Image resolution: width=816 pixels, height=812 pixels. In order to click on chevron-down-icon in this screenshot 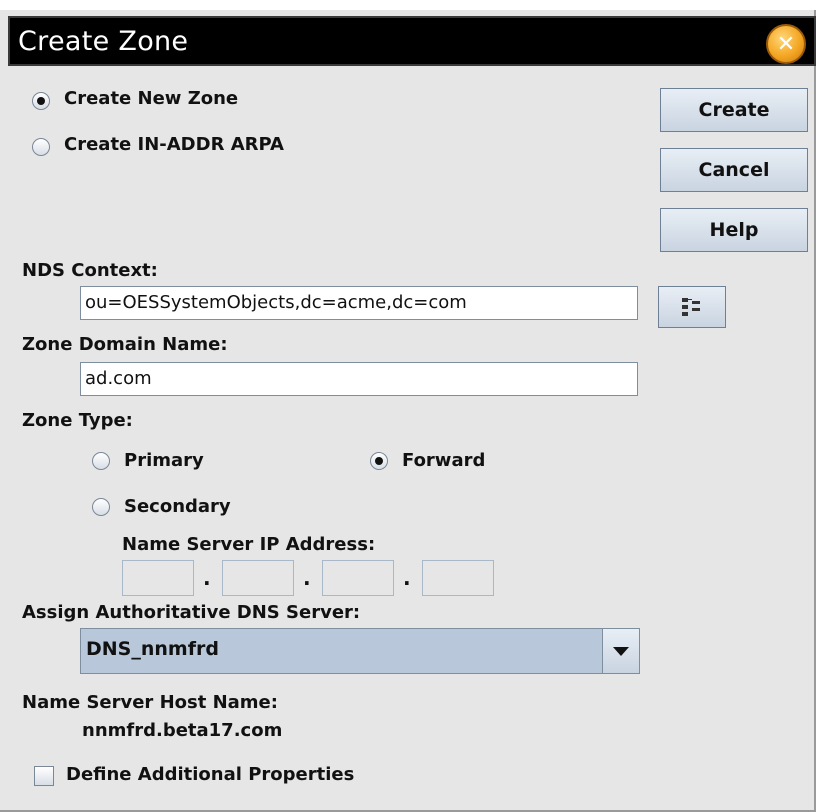, I will do `click(621, 651)`.